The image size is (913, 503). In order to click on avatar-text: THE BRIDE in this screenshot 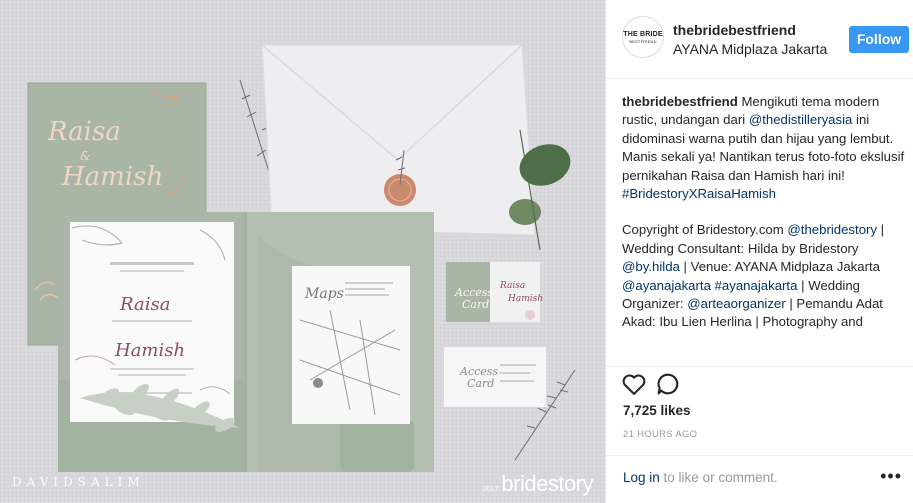, I will do `click(643, 34)`.